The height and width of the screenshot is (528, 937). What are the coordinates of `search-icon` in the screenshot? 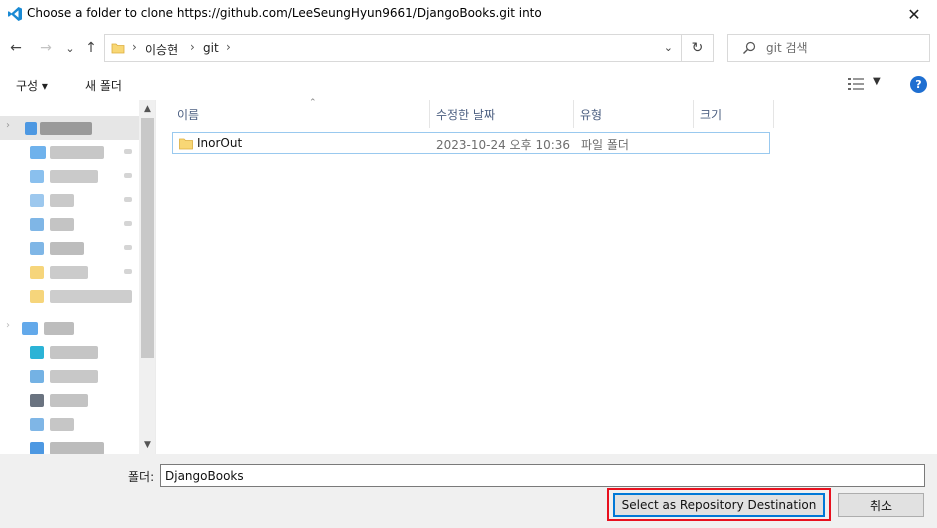 It's located at (749, 47).